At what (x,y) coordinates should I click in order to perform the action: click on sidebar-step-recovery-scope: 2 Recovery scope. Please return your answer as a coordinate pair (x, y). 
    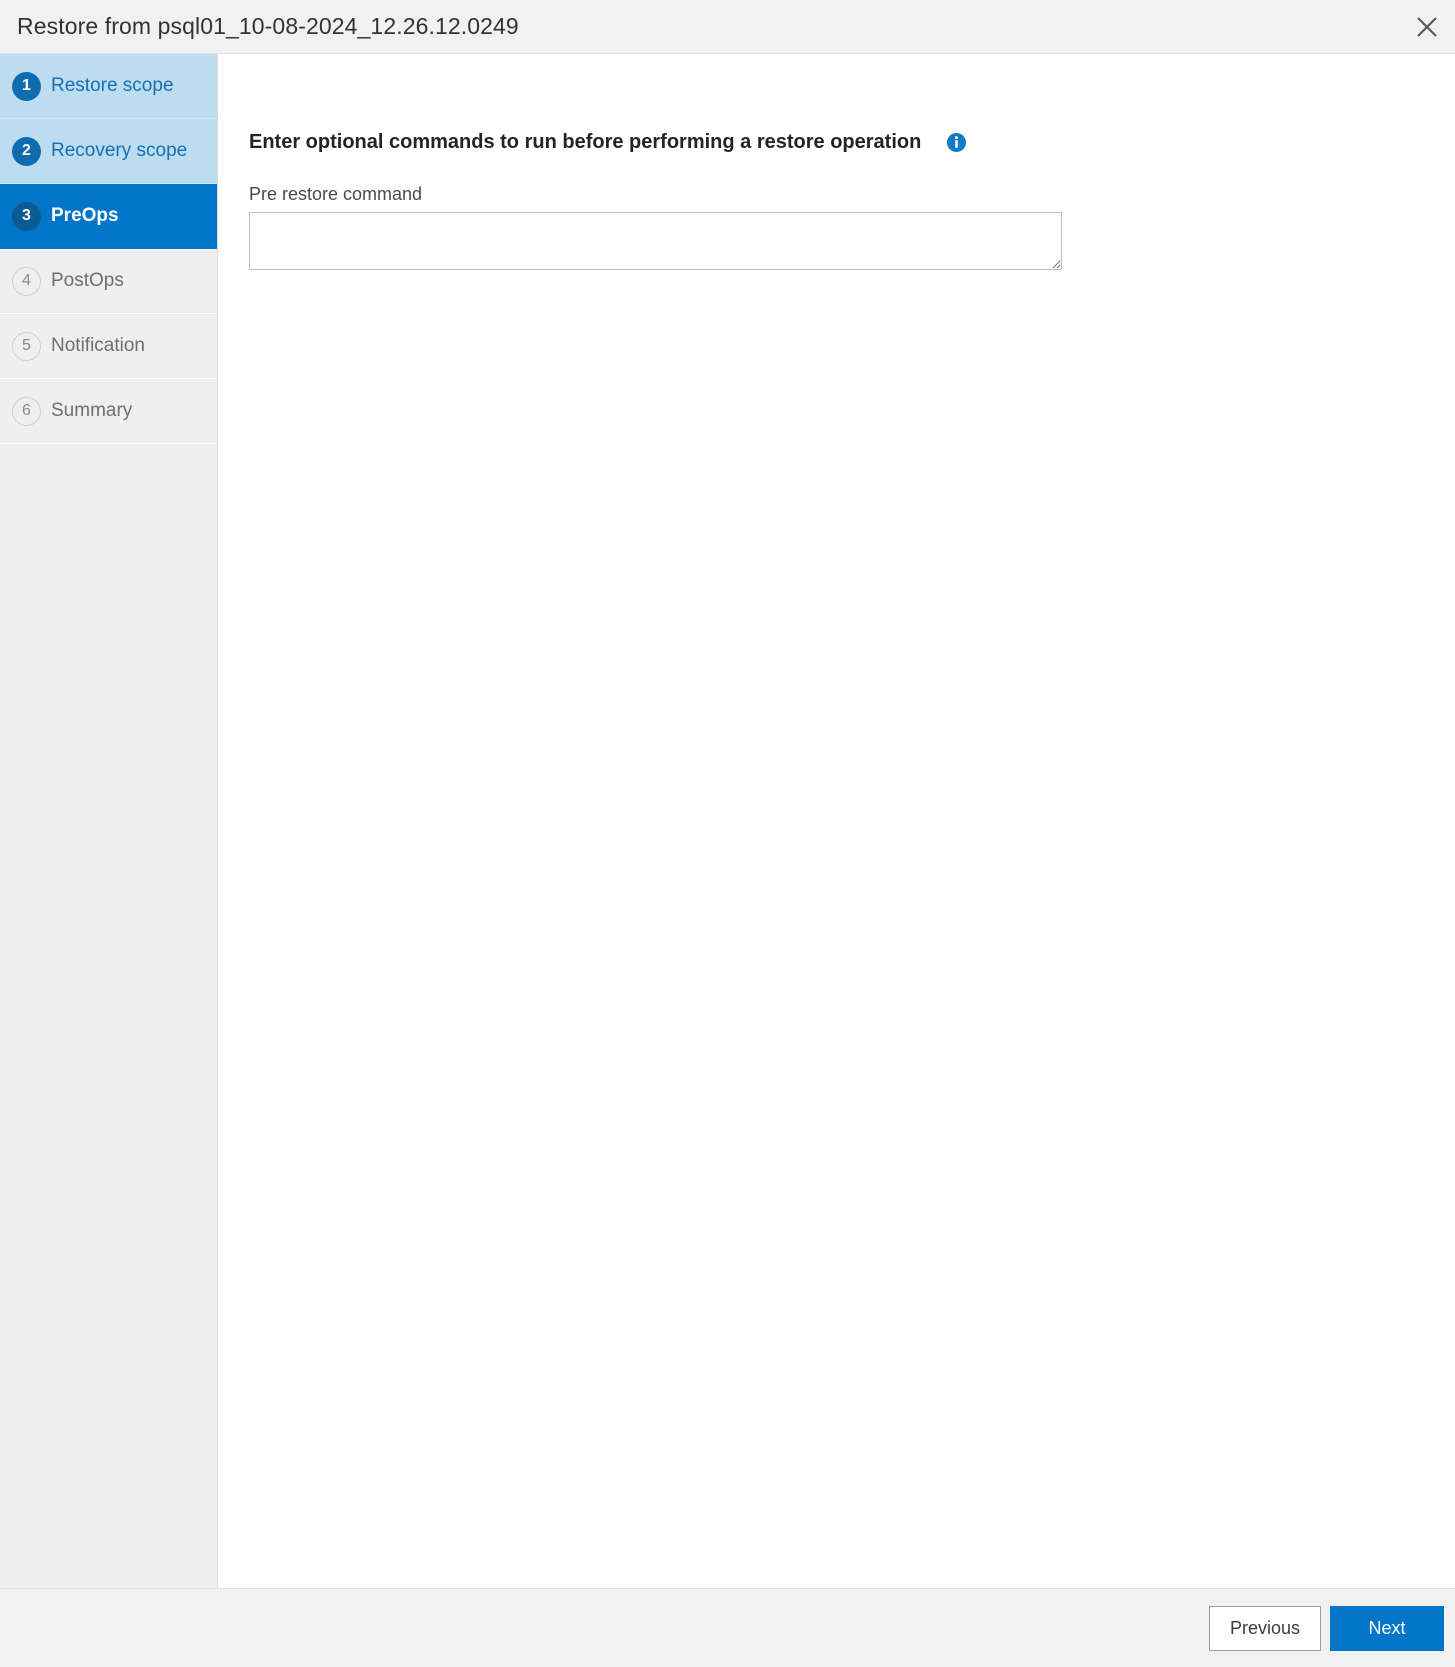
    Looking at the image, I should click on (108, 151).